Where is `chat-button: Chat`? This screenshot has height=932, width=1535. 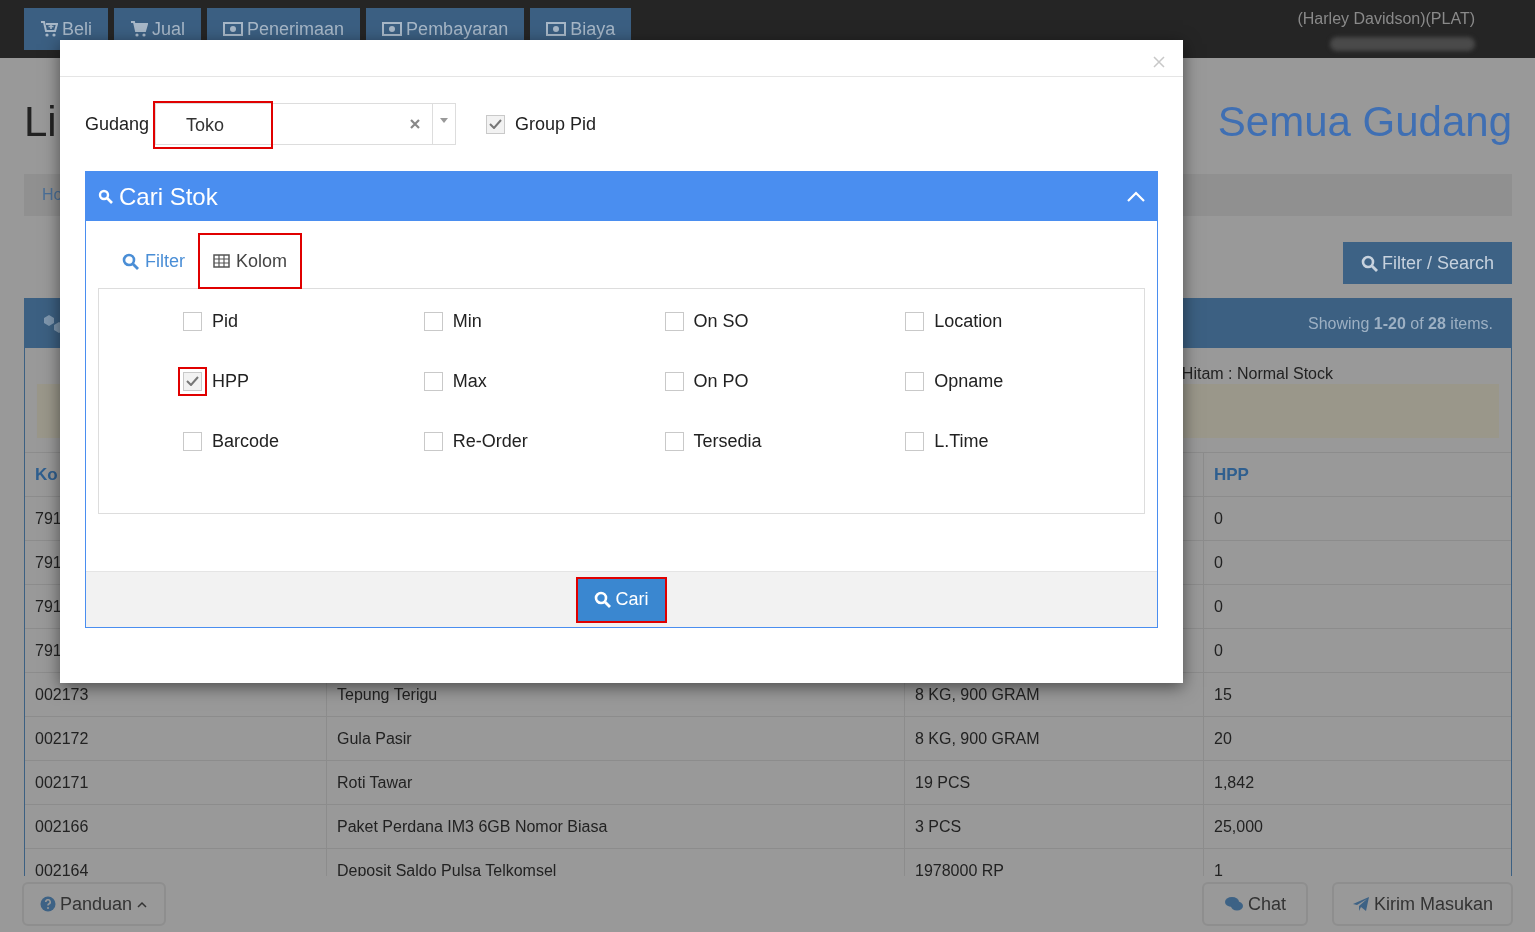
chat-button: Chat is located at coordinates (1254, 904).